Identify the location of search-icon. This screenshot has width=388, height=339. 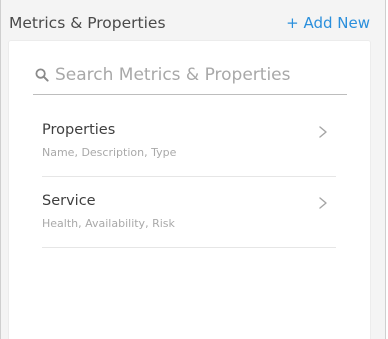
(42, 75).